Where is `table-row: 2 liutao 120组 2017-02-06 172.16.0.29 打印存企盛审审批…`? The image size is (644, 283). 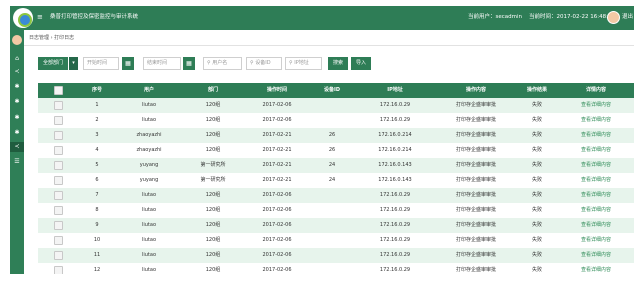
table-row: 2 liutao 120组 2017-02-06 172.16.0.29 打印存企盛审审批… is located at coordinates (336, 120).